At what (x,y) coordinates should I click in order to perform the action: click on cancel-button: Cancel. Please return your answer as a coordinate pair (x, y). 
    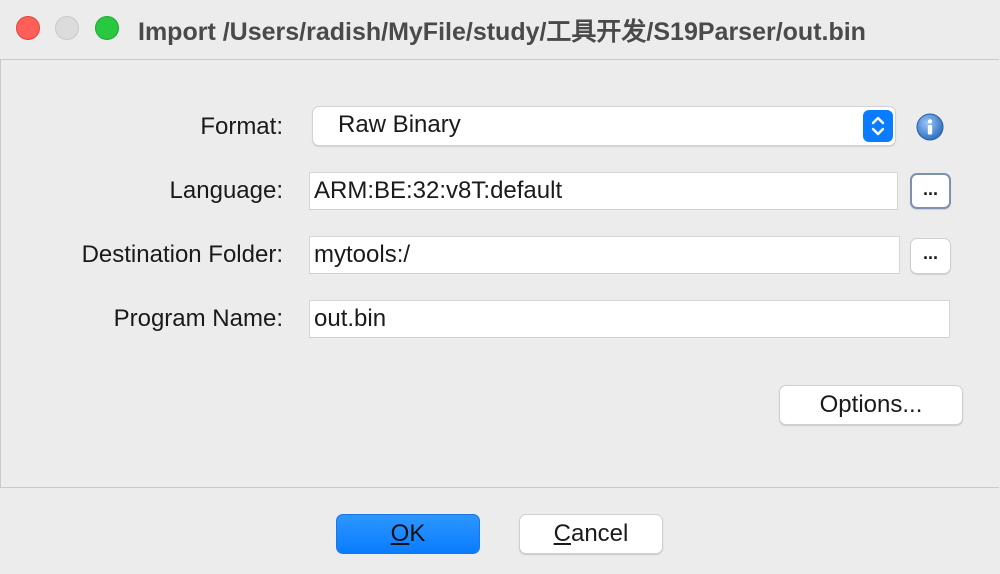
    Looking at the image, I should click on (591, 534).